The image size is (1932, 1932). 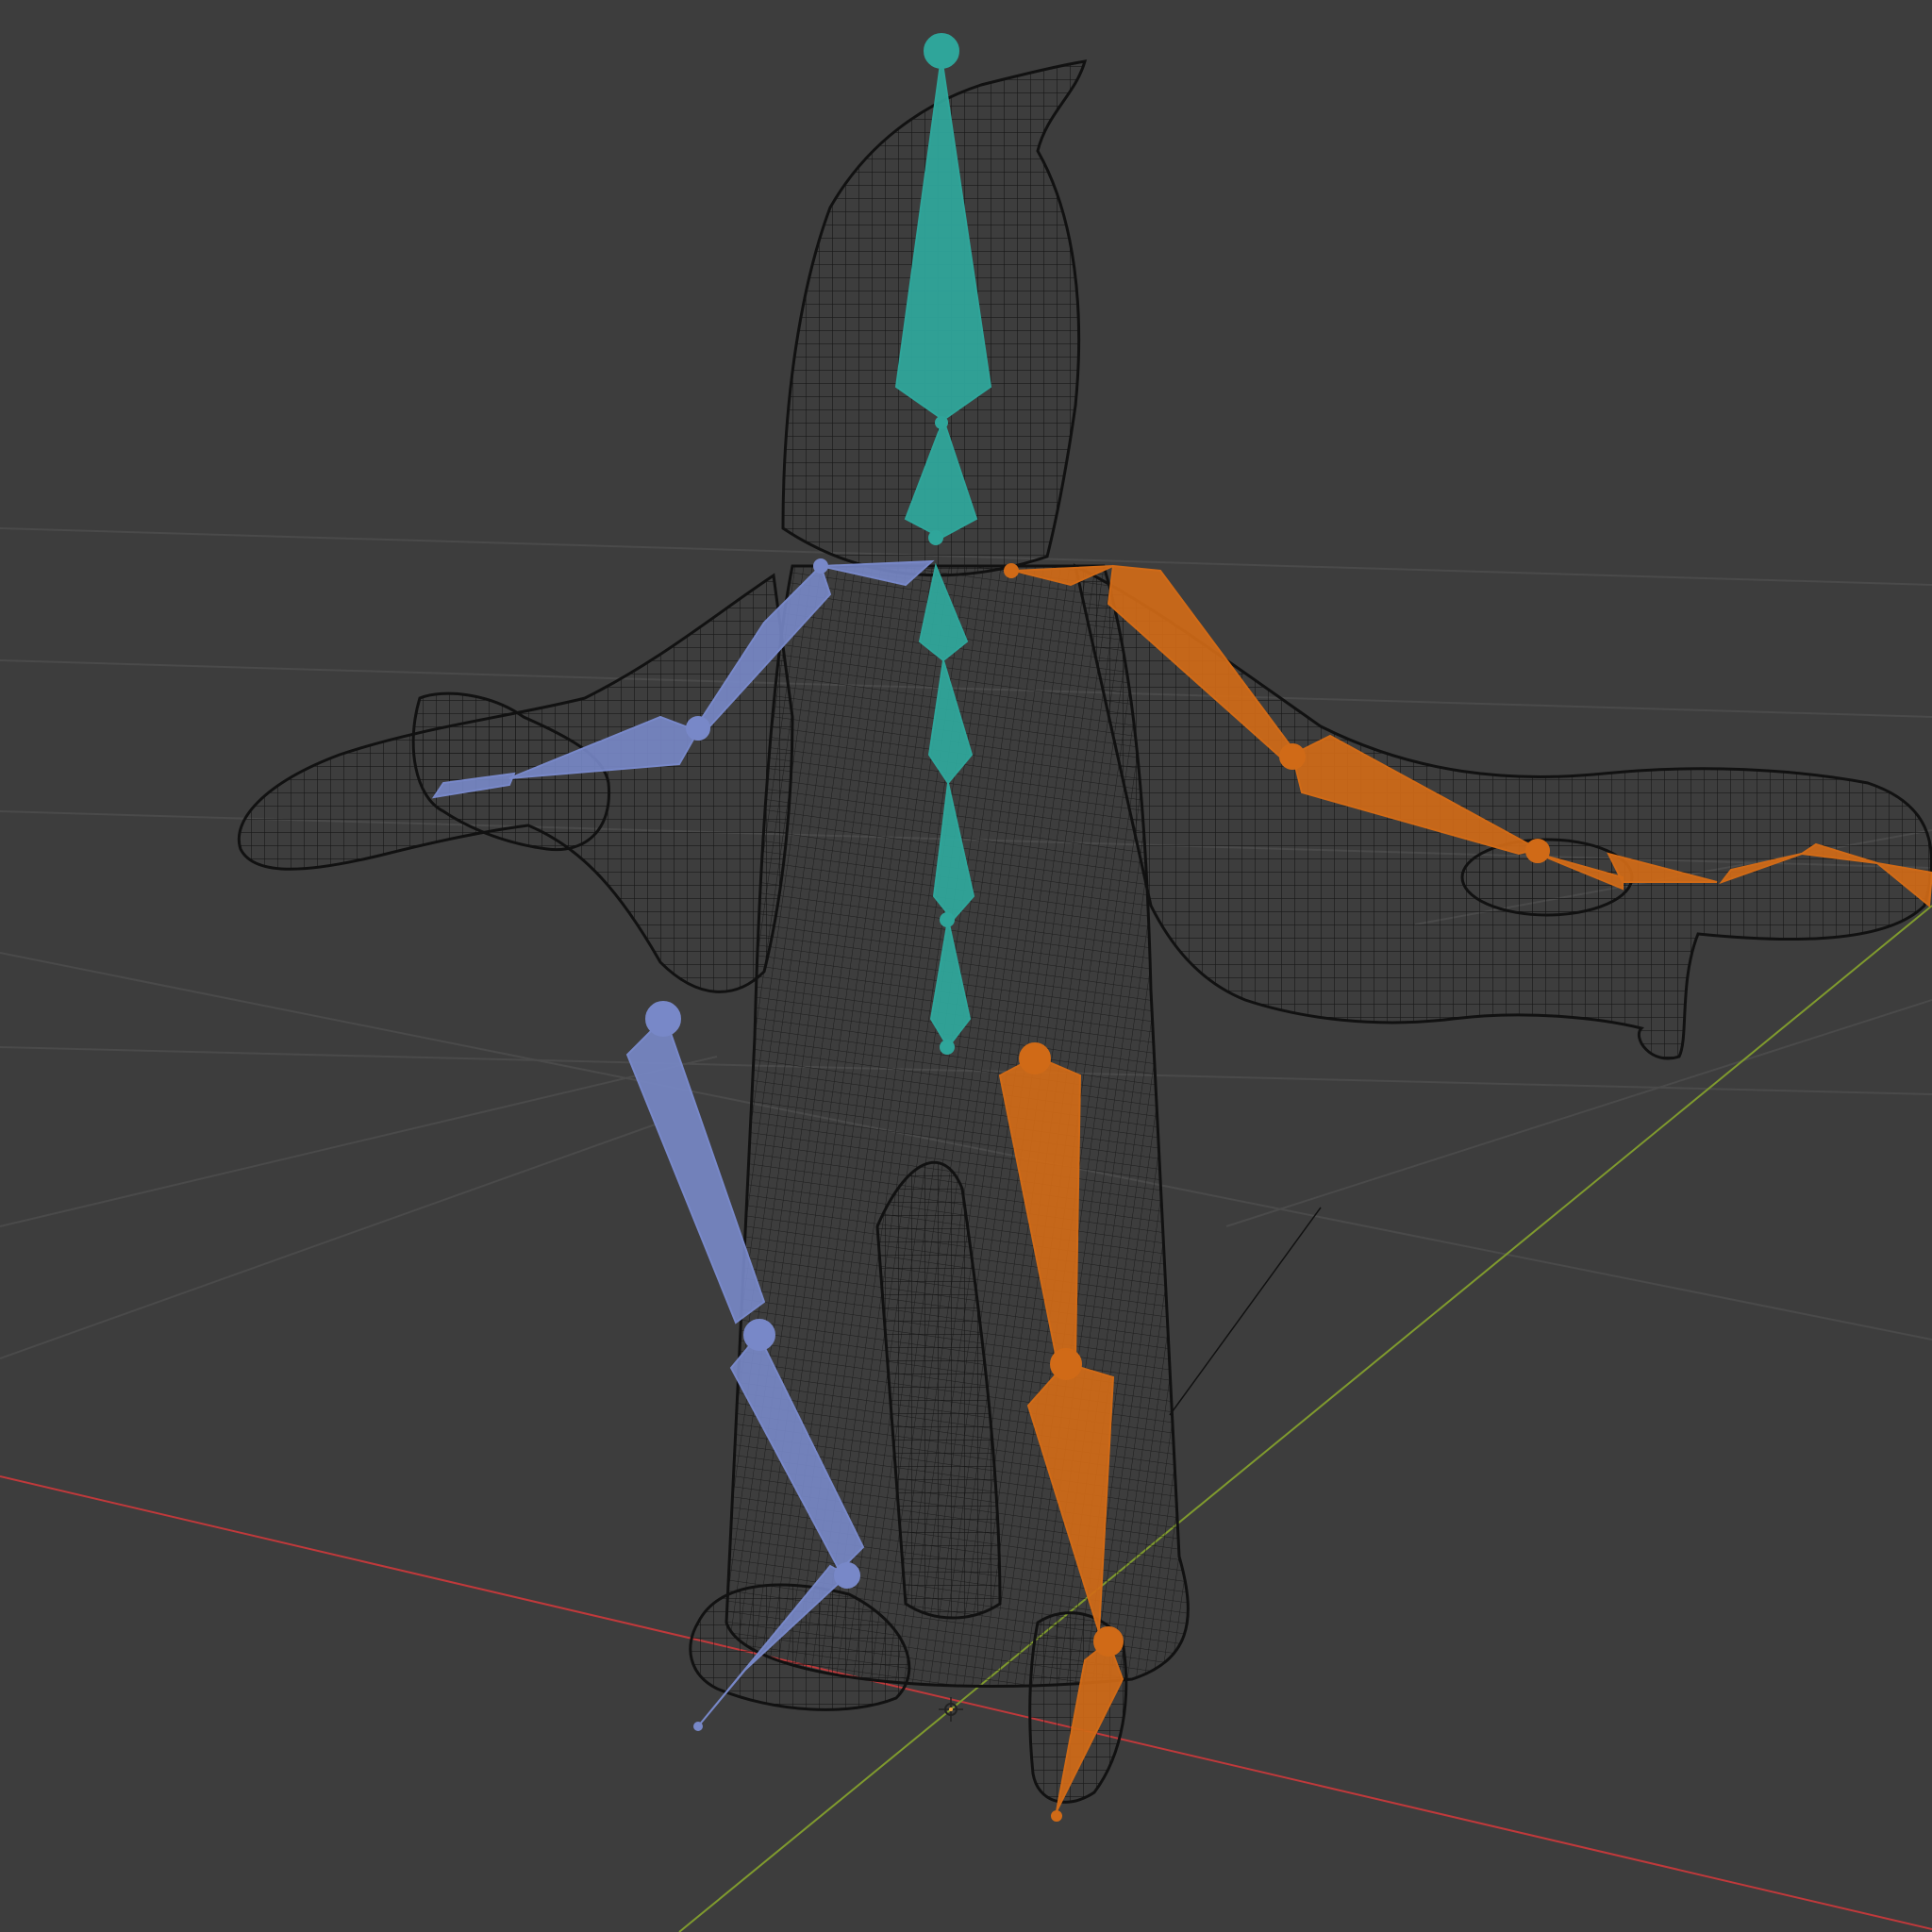 I want to click on chest-joint, so click(x=936, y=538).